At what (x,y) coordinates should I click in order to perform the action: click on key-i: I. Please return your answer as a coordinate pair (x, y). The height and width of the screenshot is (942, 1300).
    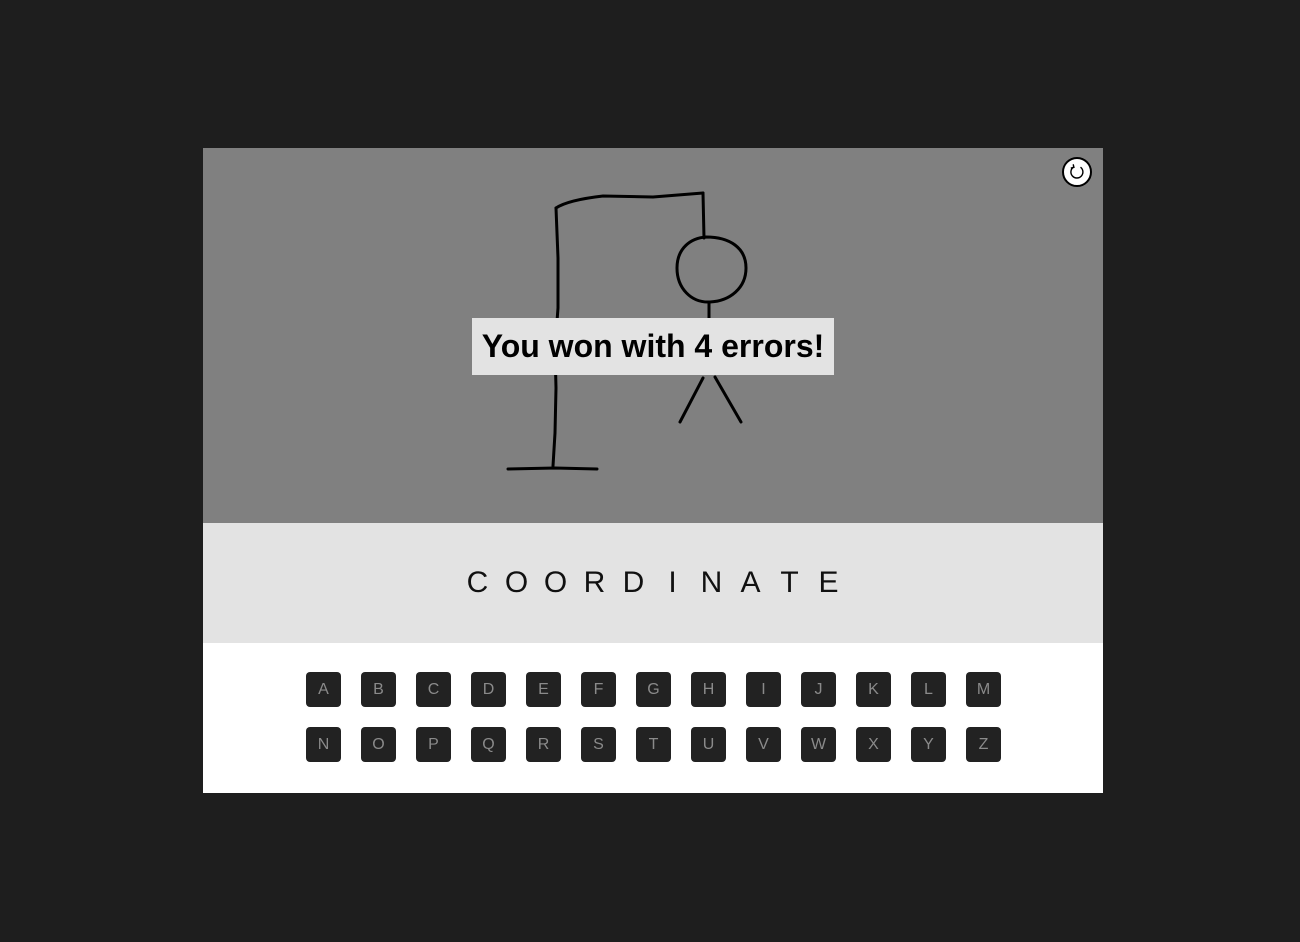
    Looking at the image, I should click on (763, 689).